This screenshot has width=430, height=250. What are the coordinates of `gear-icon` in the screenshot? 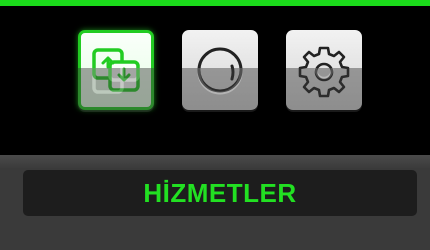 It's located at (324, 74).